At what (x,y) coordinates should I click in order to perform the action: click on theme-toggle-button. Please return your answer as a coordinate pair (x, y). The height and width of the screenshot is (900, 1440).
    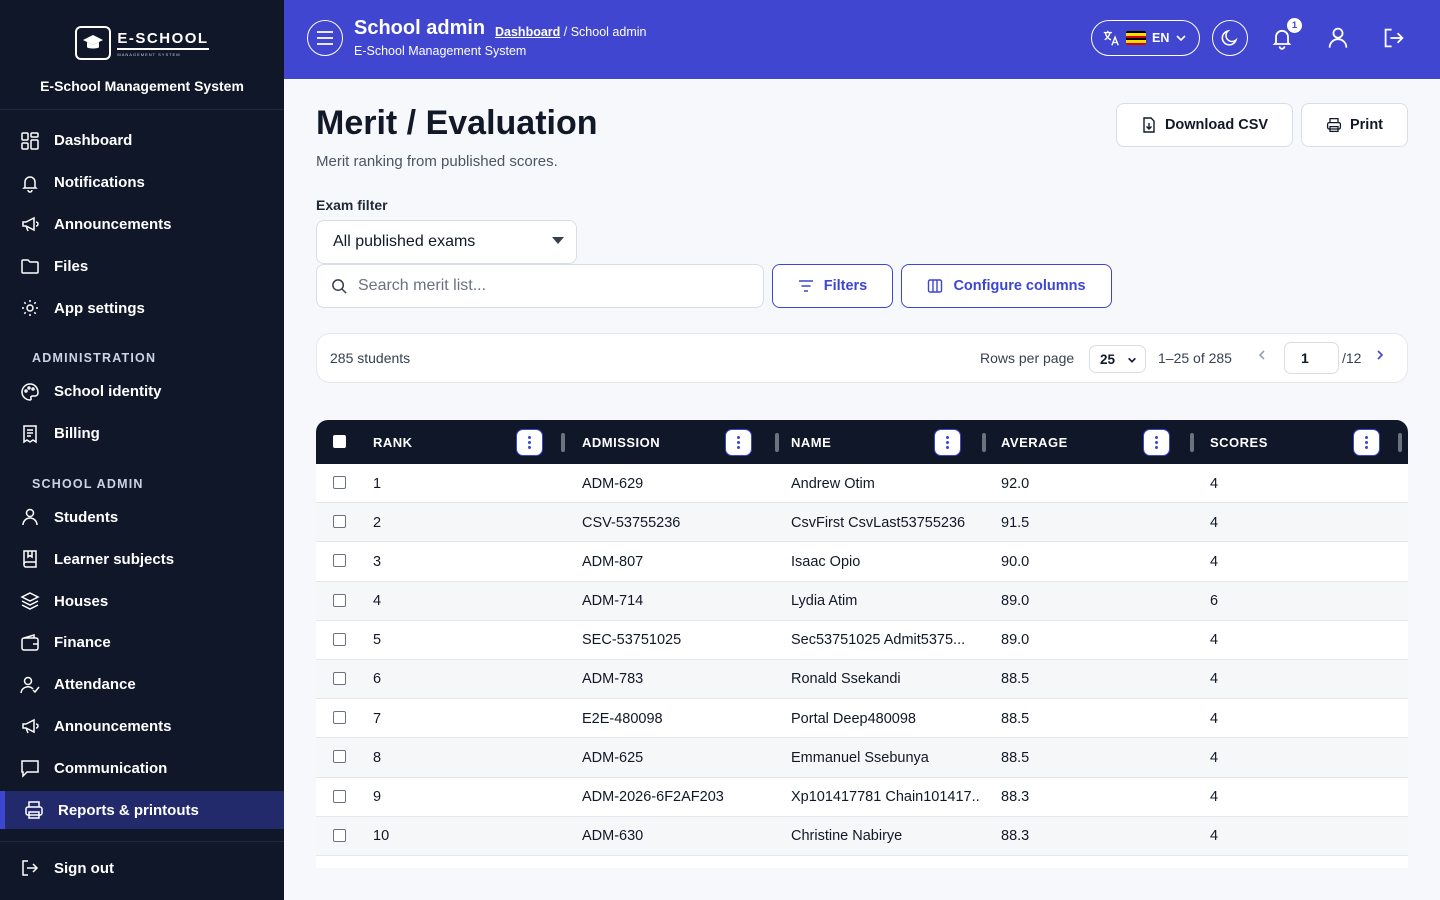
    Looking at the image, I should click on (1230, 38).